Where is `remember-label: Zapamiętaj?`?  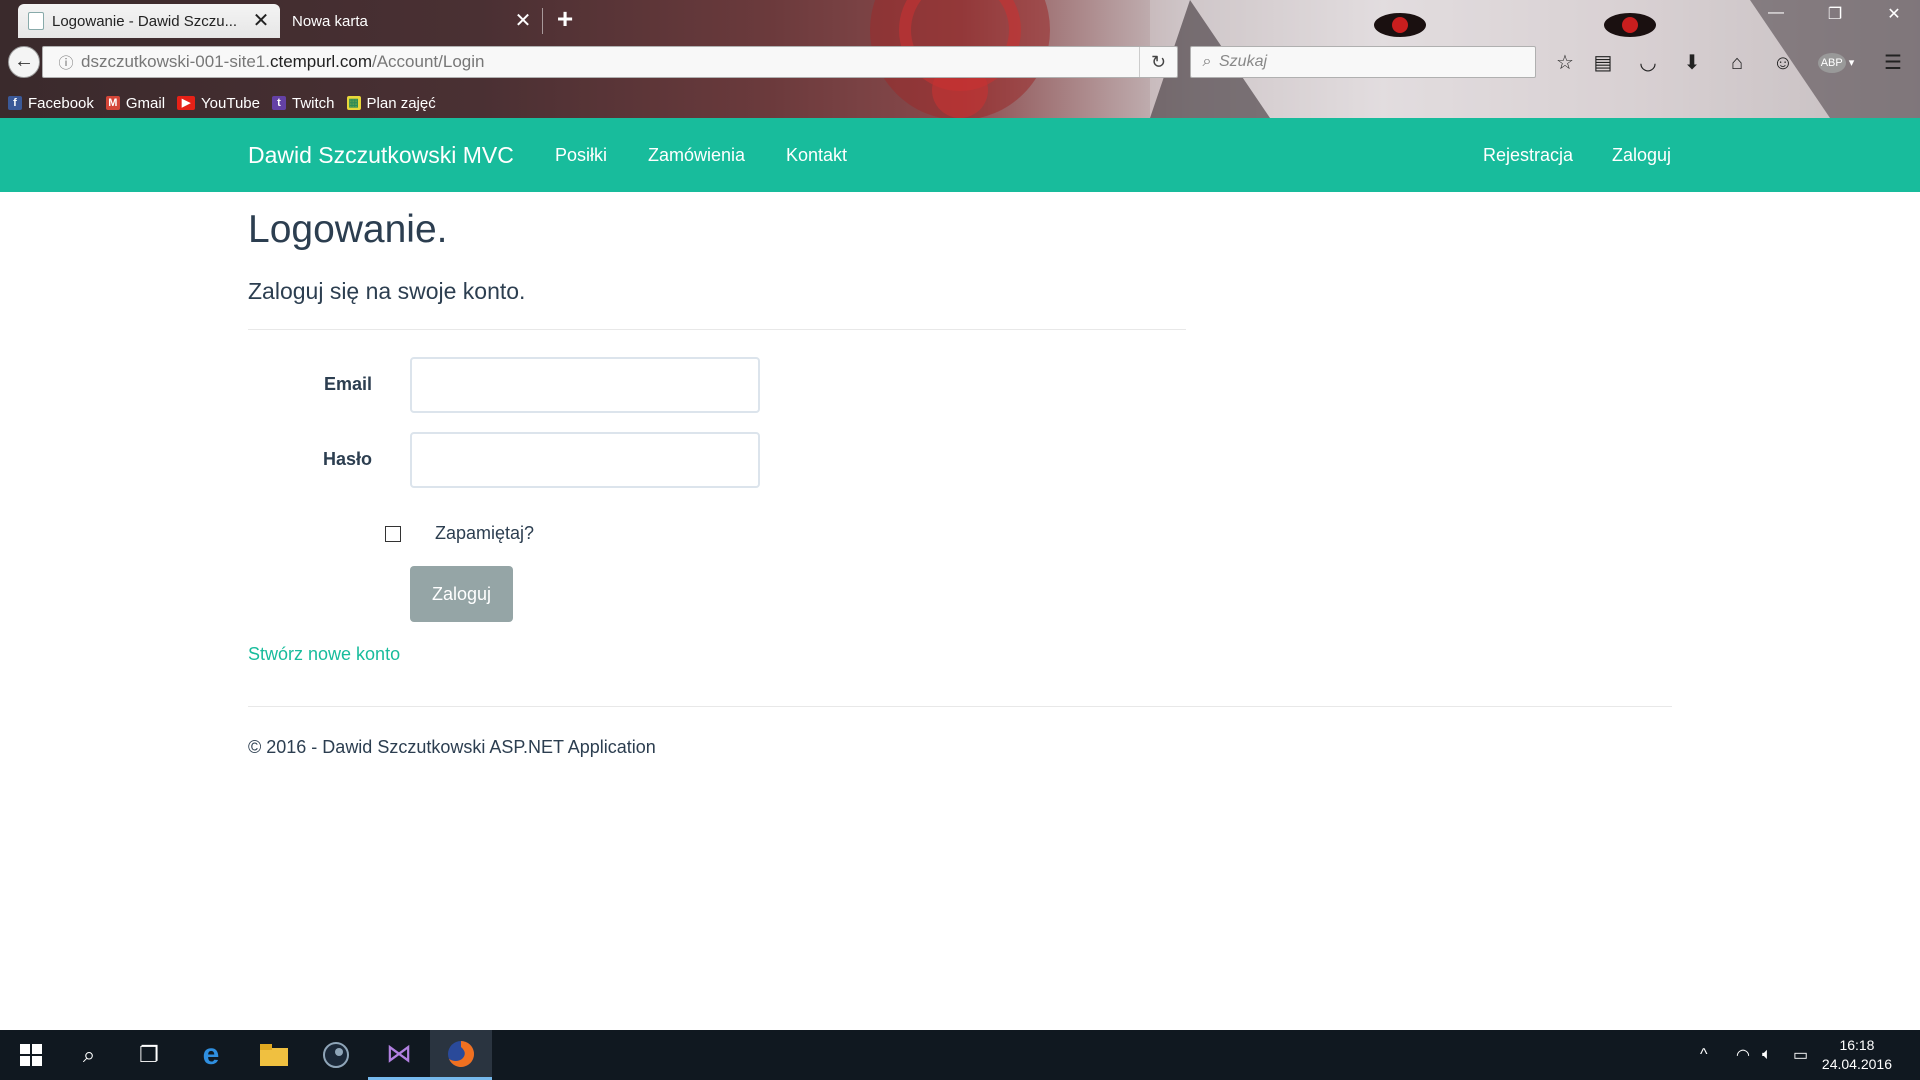
remember-label: Zapamiętaj? is located at coordinates (484, 533).